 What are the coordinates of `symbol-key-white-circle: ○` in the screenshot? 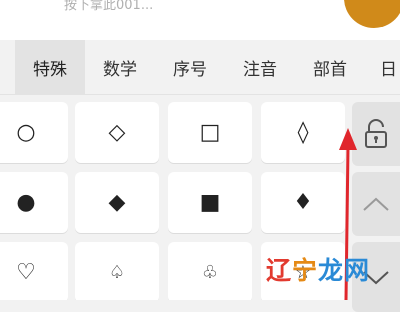 It's located at (34, 132).